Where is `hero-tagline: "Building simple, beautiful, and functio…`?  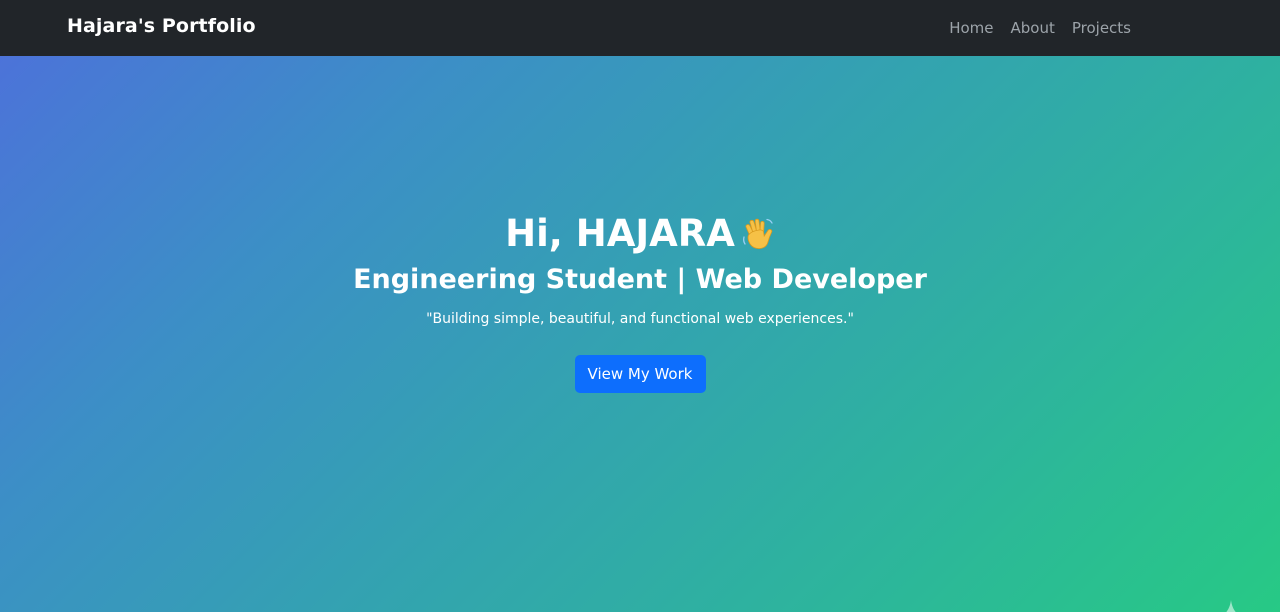 hero-tagline: "Building simple, beautiful, and functio… is located at coordinates (640, 319).